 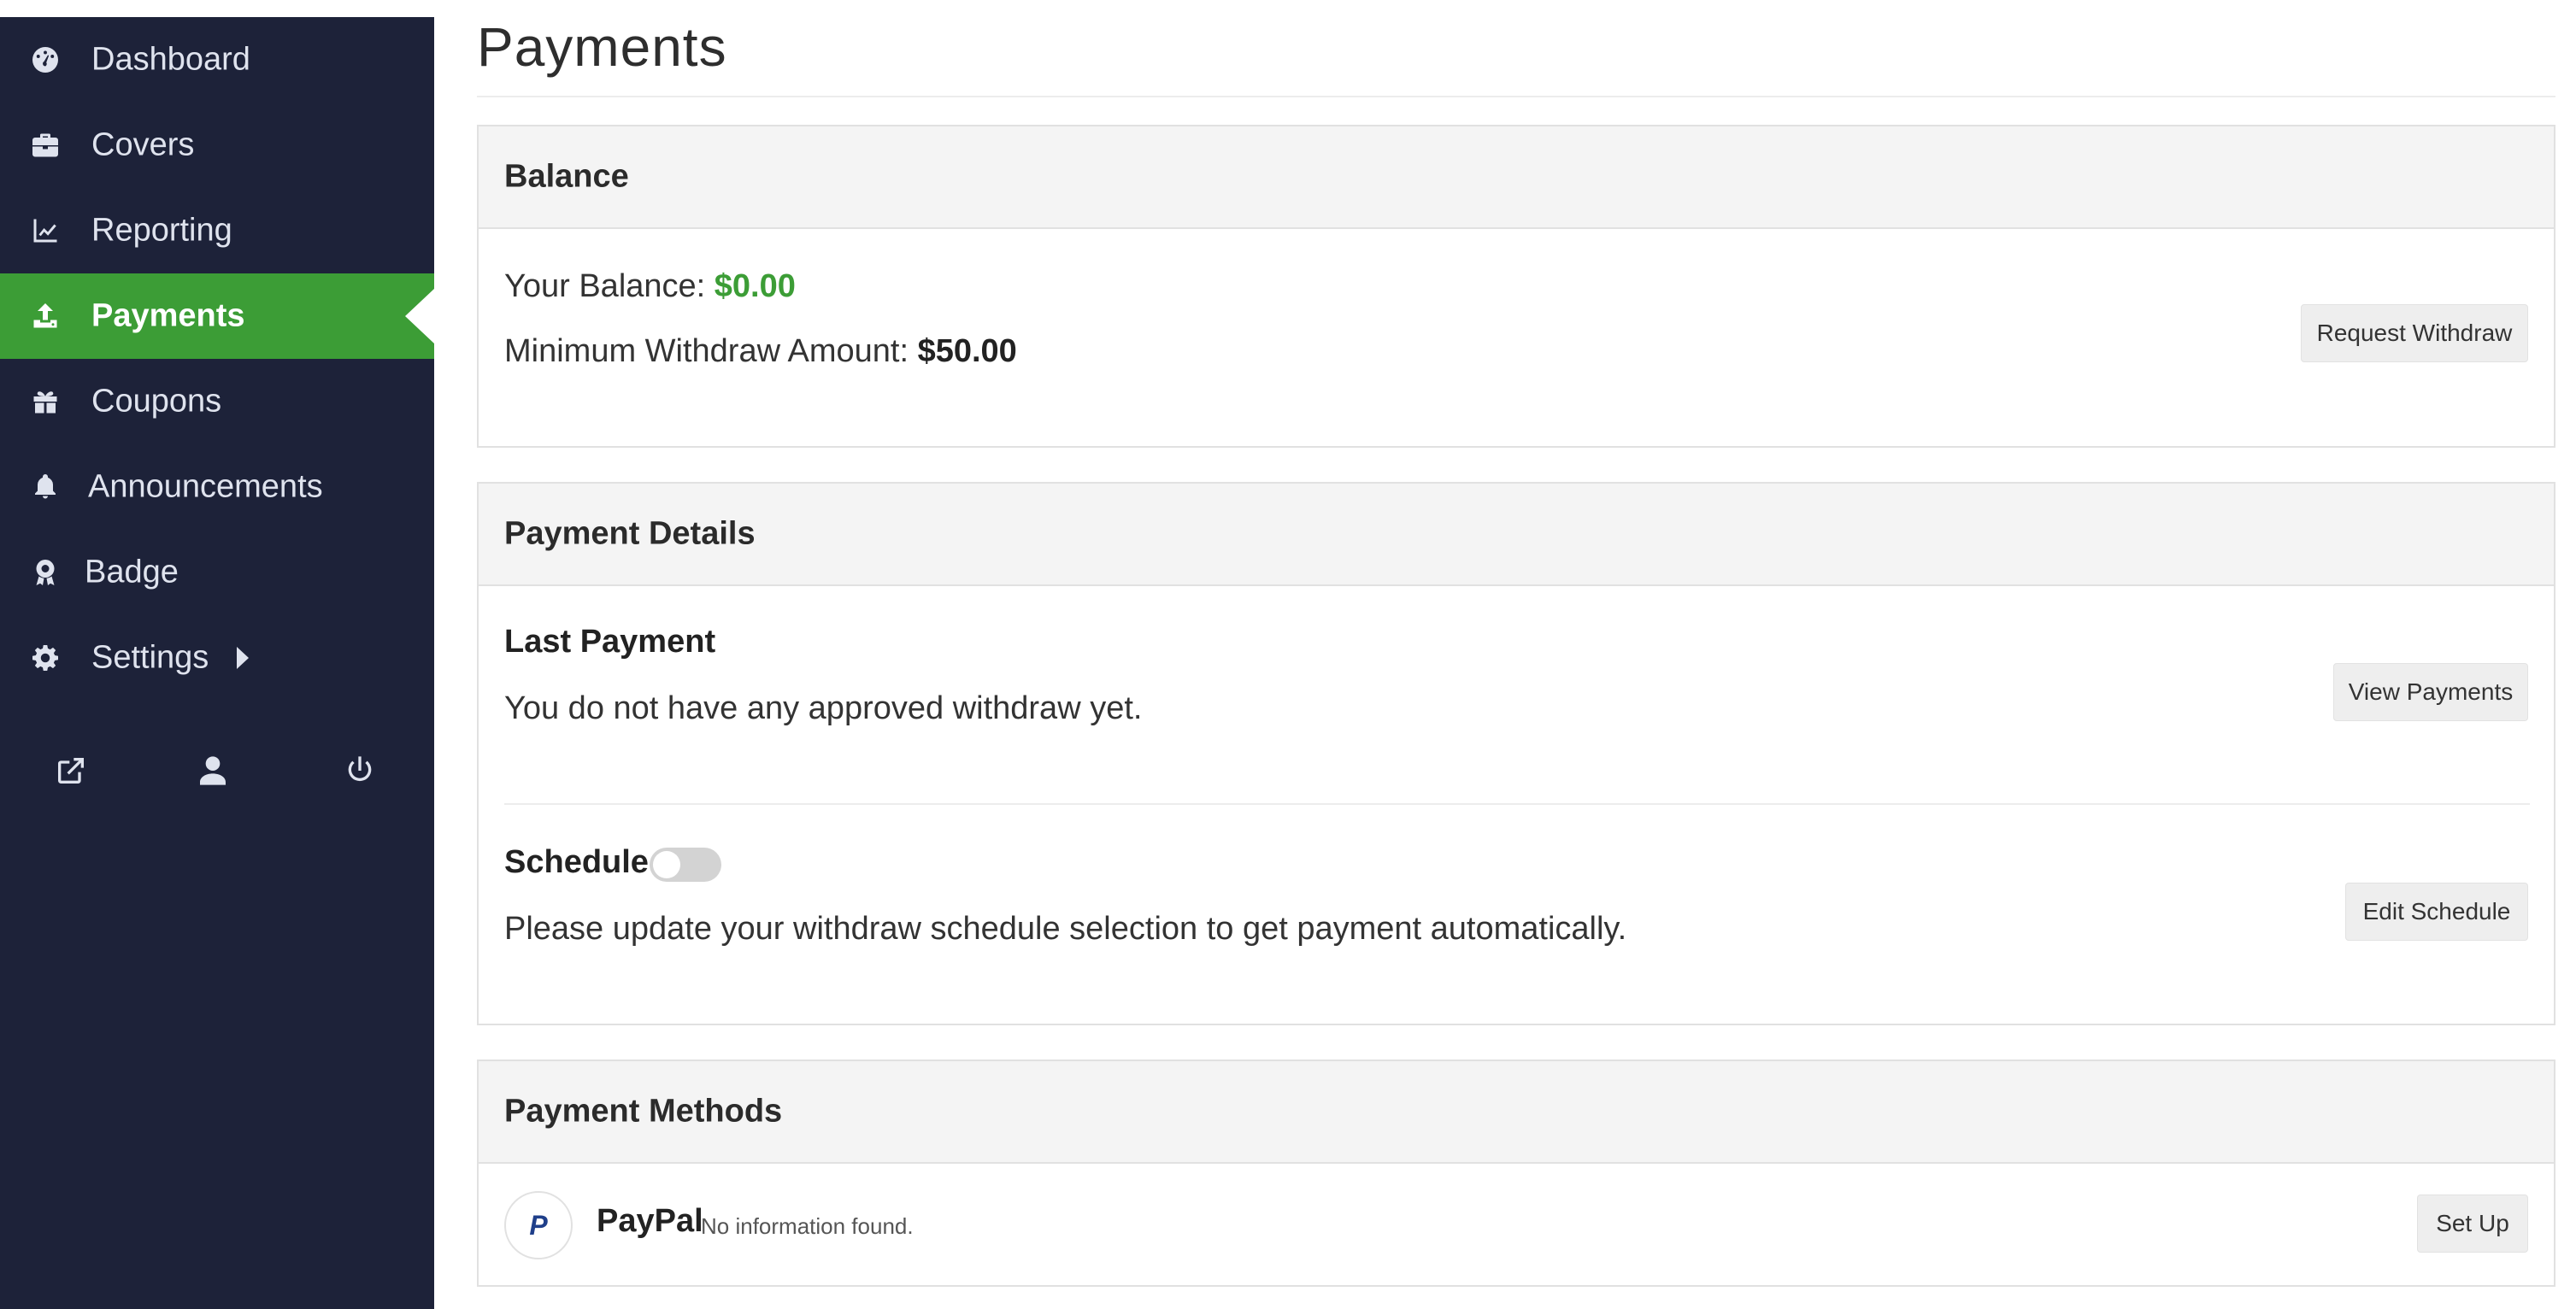 What do you see at coordinates (45, 60) in the screenshot?
I see `dashboard-icon` at bounding box center [45, 60].